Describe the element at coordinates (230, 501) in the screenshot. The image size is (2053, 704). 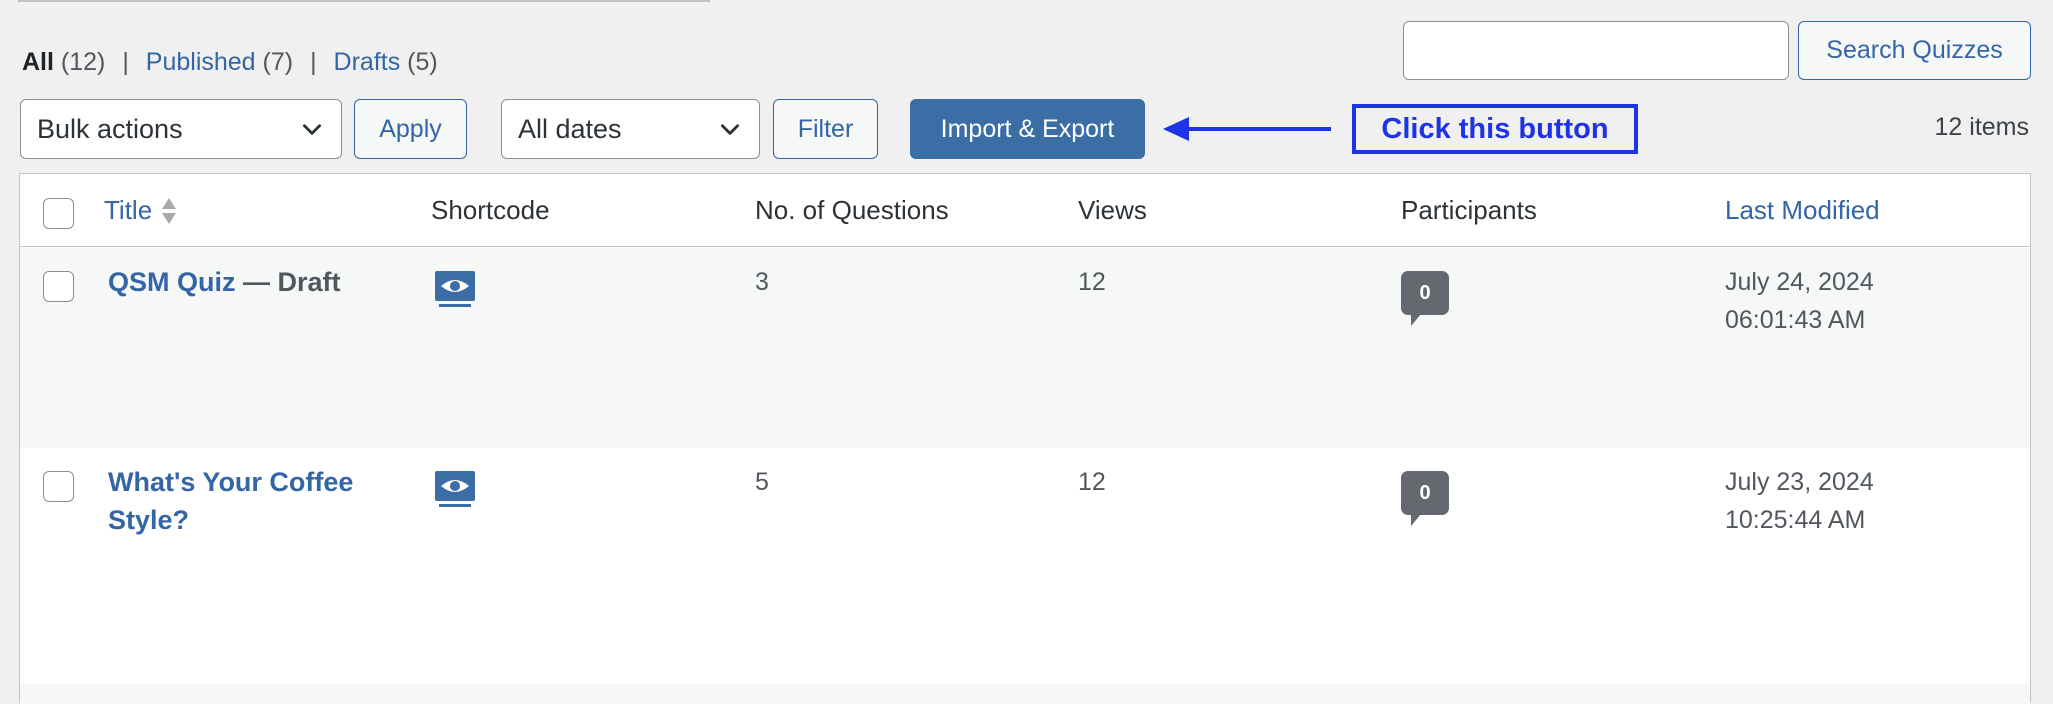
I see `quiz-title-link: What's Your Coffee Style?` at that location.